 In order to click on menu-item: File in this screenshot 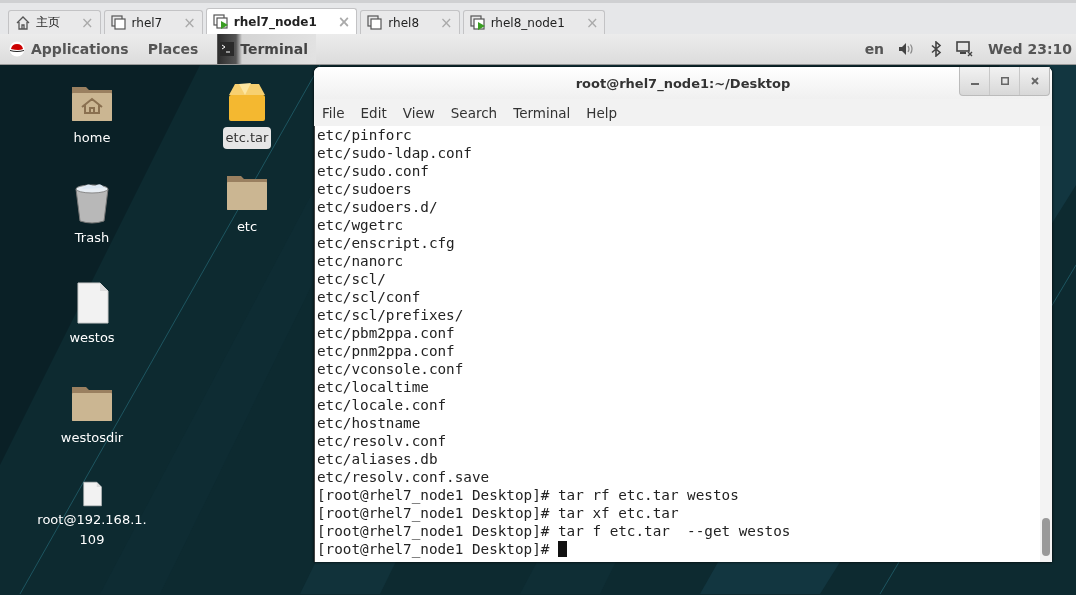, I will do `click(333, 112)`.